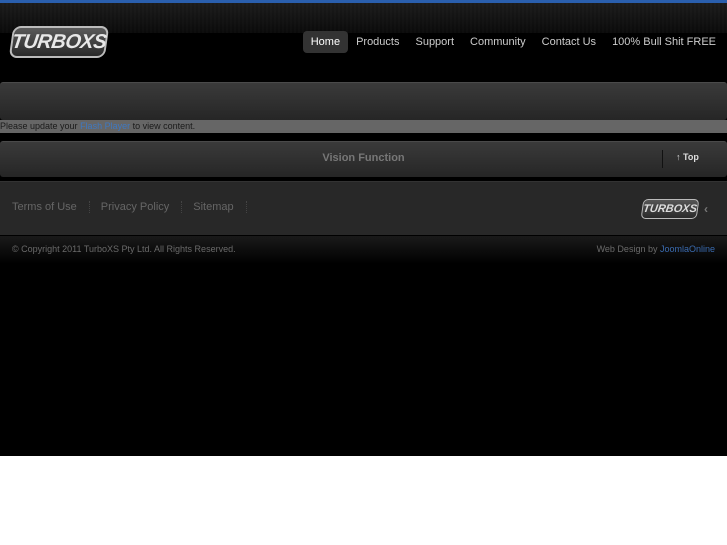 The width and height of the screenshot is (727, 545). What do you see at coordinates (220, 207) in the screenshot?
I see `footer-link-sitemap: Sitemap` at bounding box center [220, 207].